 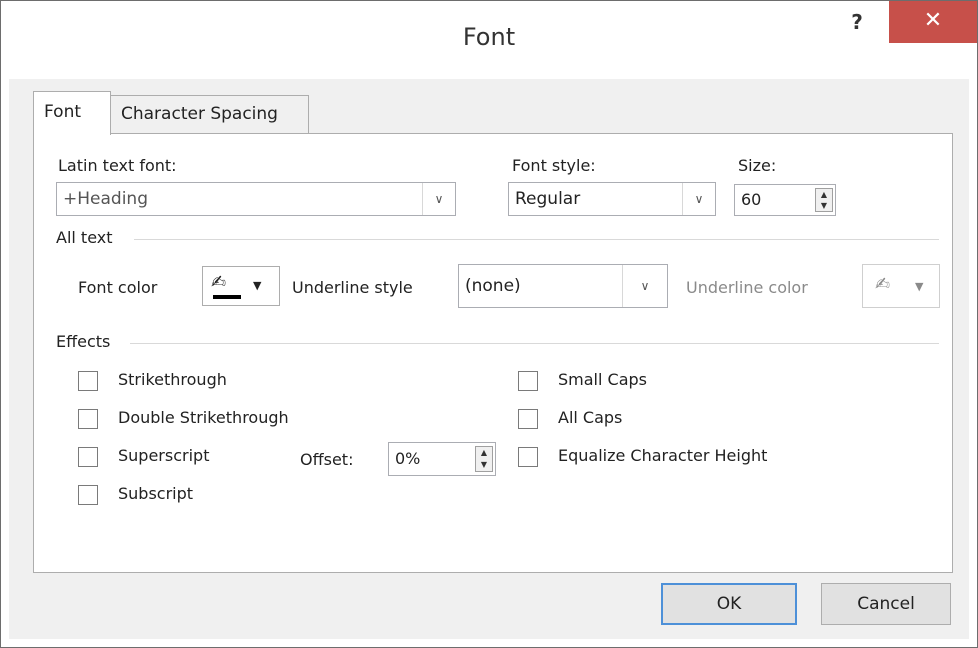 I want to click on subscript-checkbox, so click(x=88, y=495).